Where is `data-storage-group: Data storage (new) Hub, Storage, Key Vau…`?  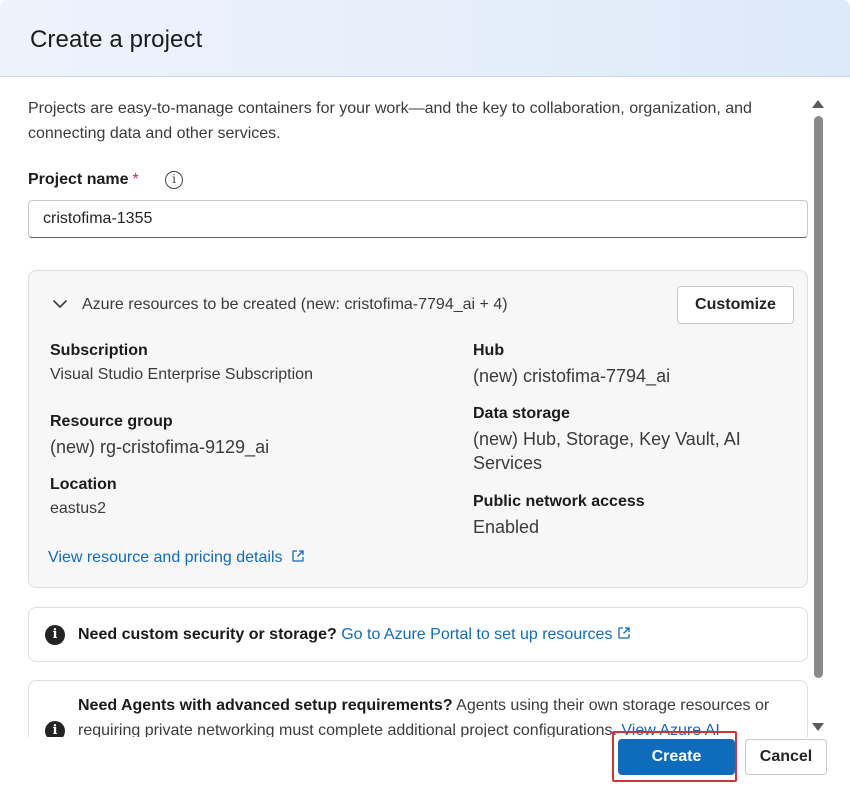 data-storage-group: Data storage (new) Hub, Storage, Key Vau… is located at coordinates (623, 439).